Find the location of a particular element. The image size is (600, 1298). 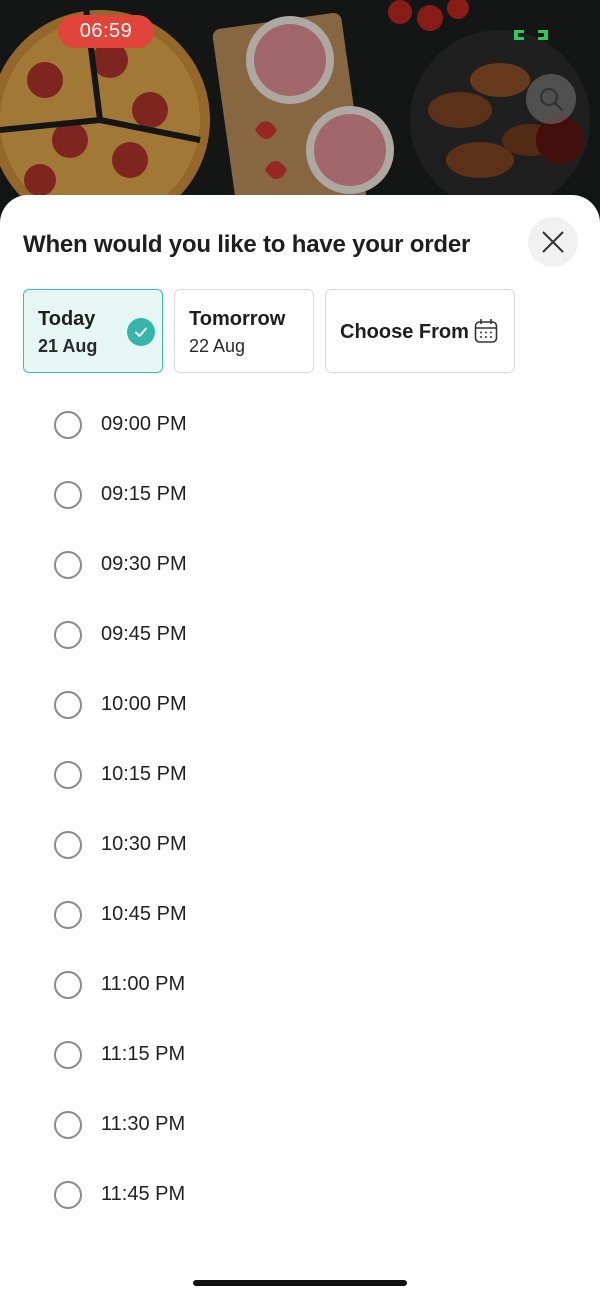

search-icon is located at coordinates (551, 99).